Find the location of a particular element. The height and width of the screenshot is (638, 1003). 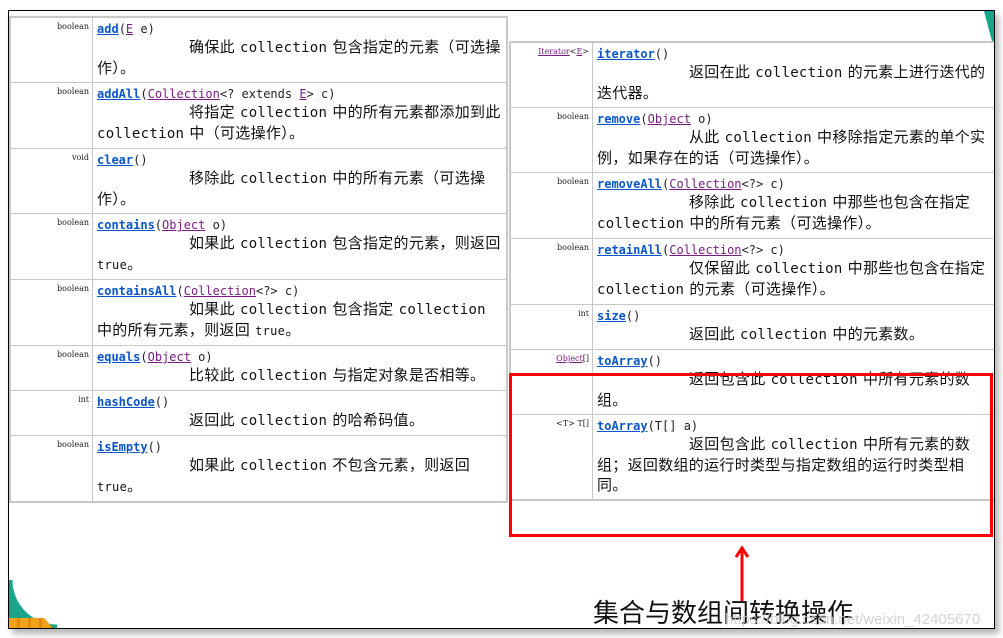

param-type-link: E is located at coordinates (302, 94).